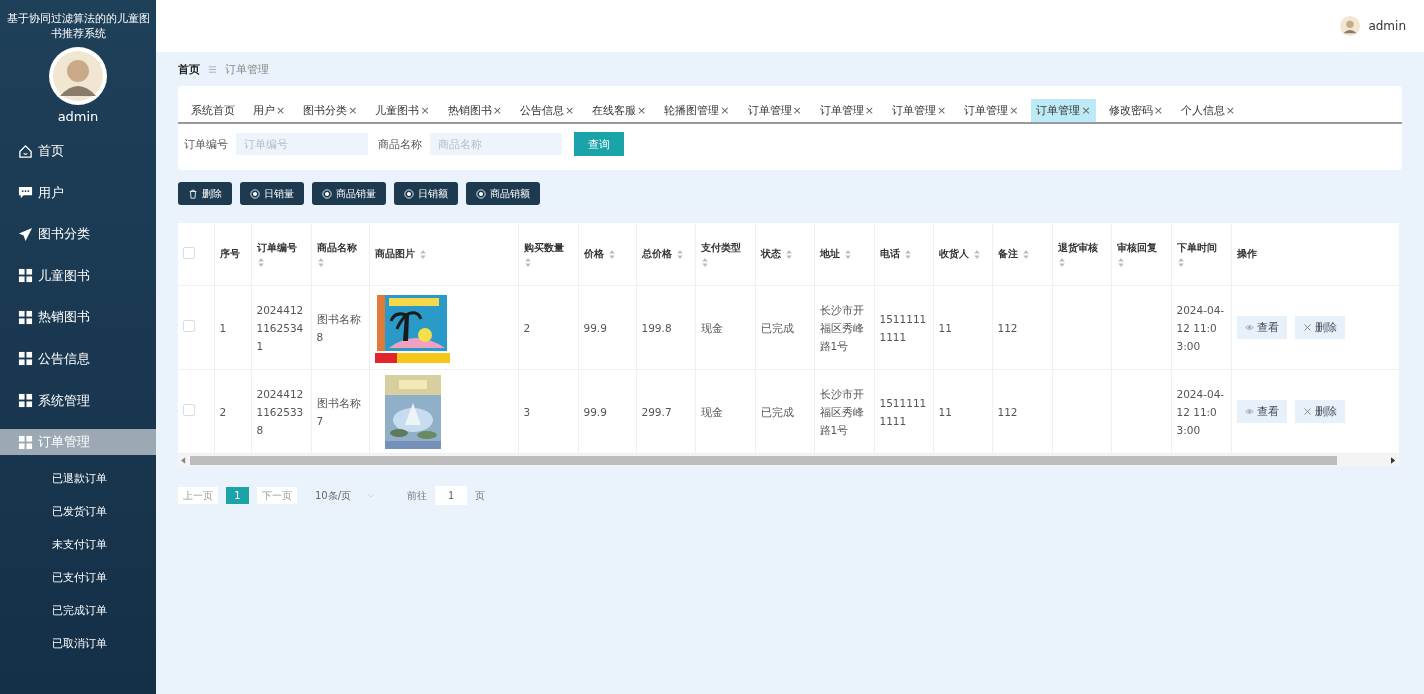  What do you see at coordinates (1393, 460) in the screenshot?
I see `right-arrow-icon` at bounding box center [1393, 460].